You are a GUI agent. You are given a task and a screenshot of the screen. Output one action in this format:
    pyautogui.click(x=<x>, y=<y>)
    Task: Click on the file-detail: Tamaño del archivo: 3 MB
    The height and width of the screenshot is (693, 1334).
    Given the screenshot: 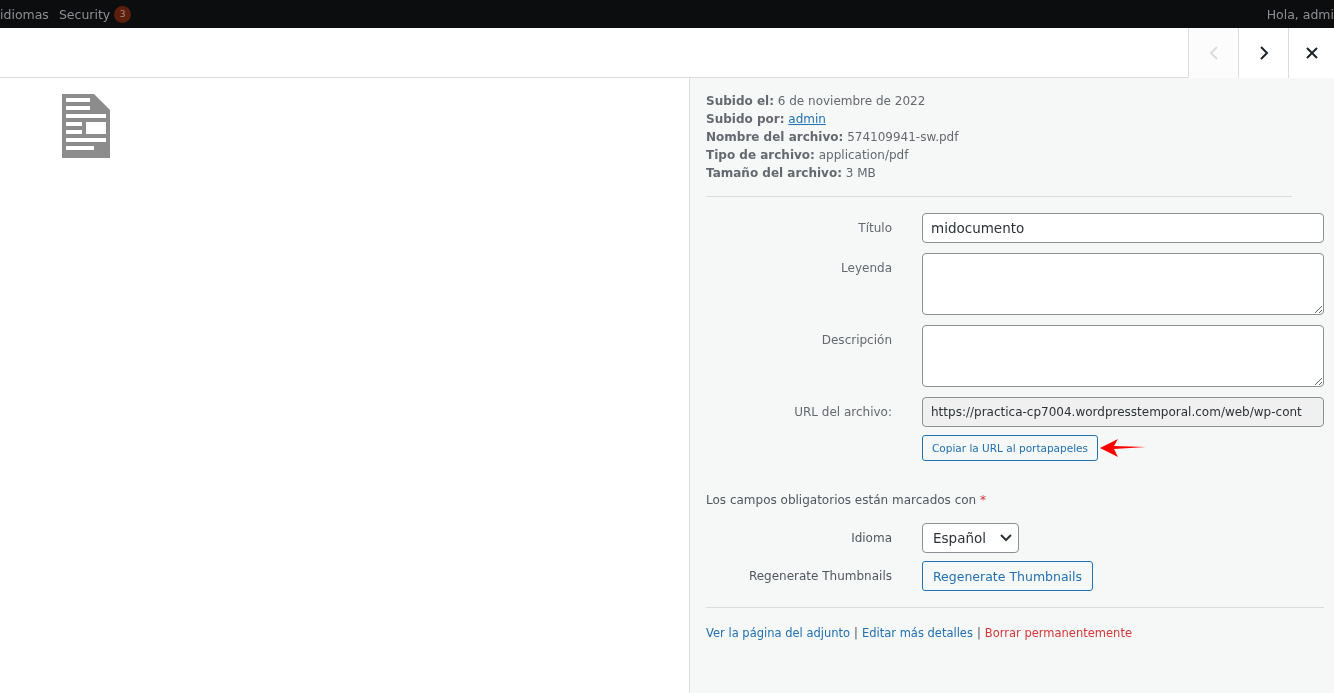 What is the action you would take?
    pyautogui.click(x=791, y=173)
    